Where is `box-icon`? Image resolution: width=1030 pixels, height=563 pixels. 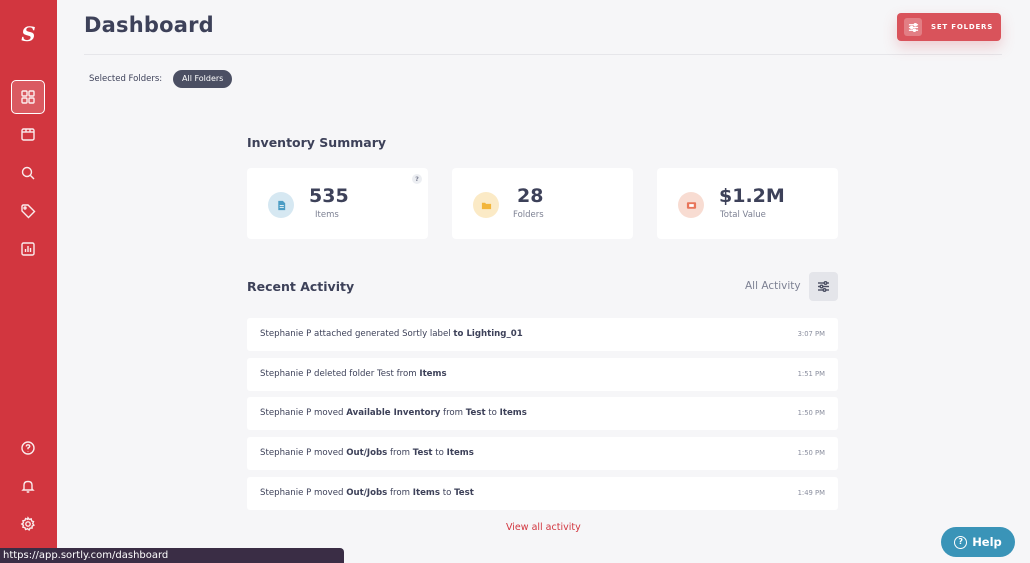 box-icon is located at coordinates (28, 134).